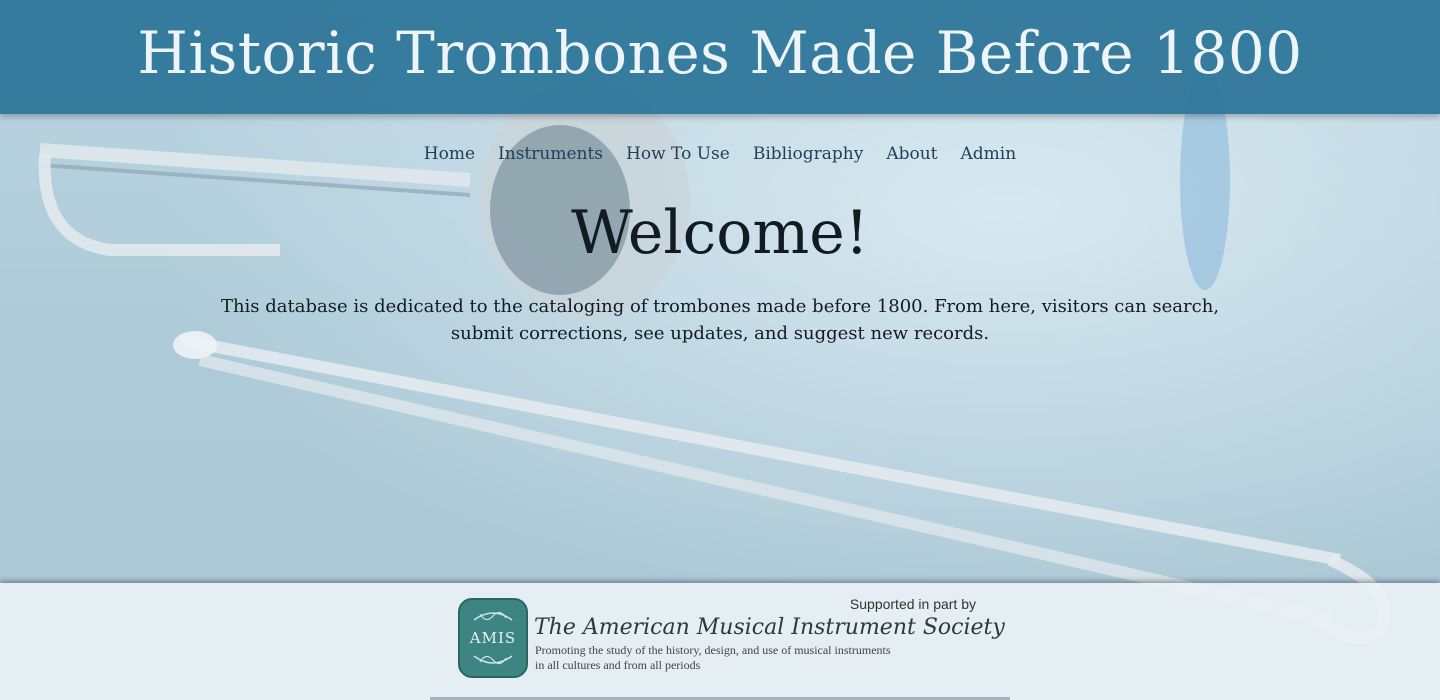 This screenshot has width=1440, height=700. I want to click on amis-logo: AMIS, so click(493, 638).